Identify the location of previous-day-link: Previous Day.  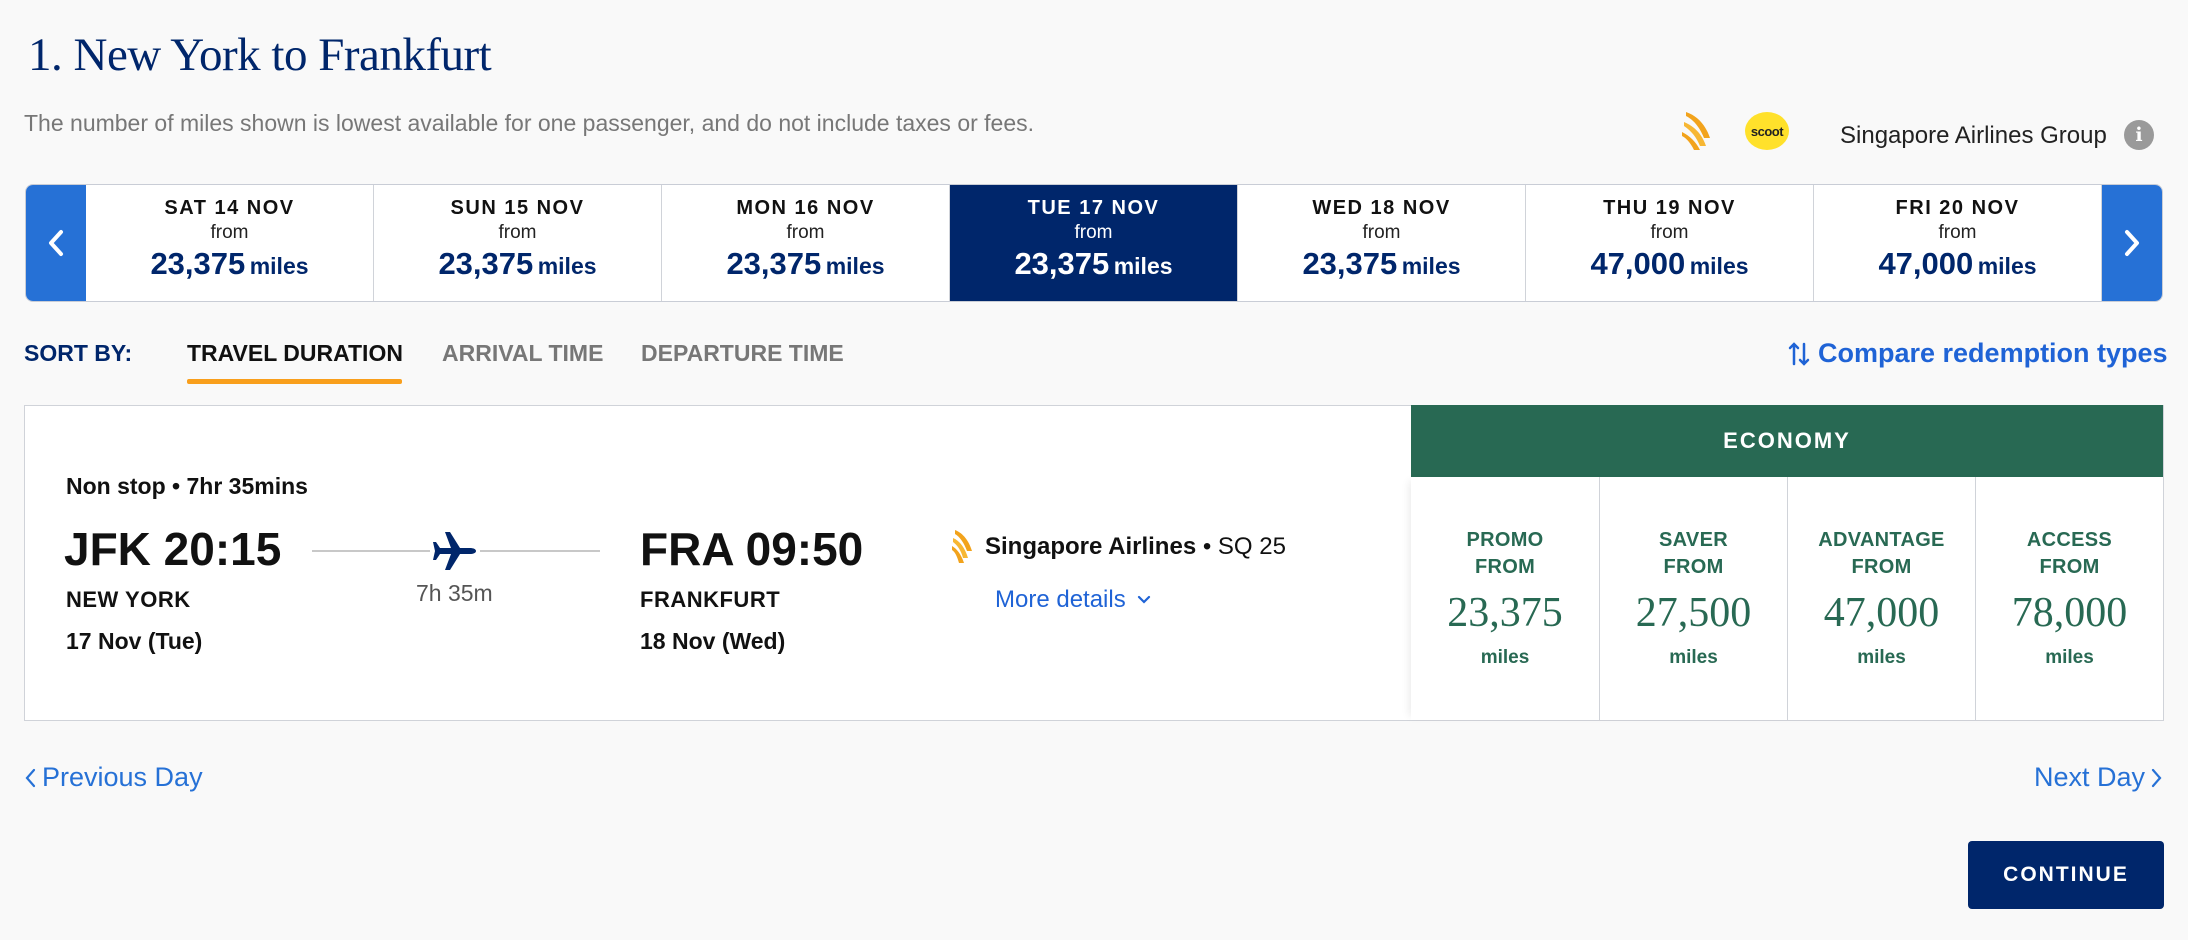
(113, 777).